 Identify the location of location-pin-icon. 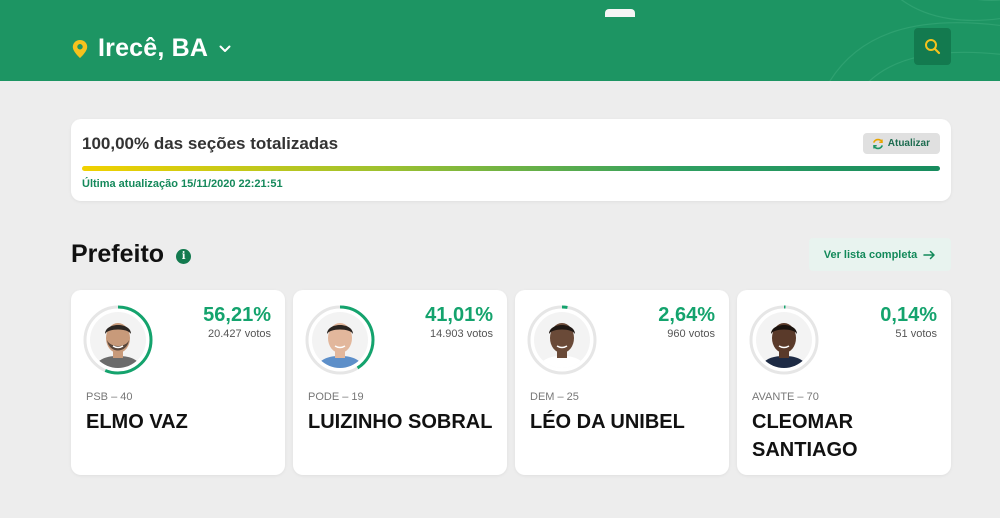
(80, 48).